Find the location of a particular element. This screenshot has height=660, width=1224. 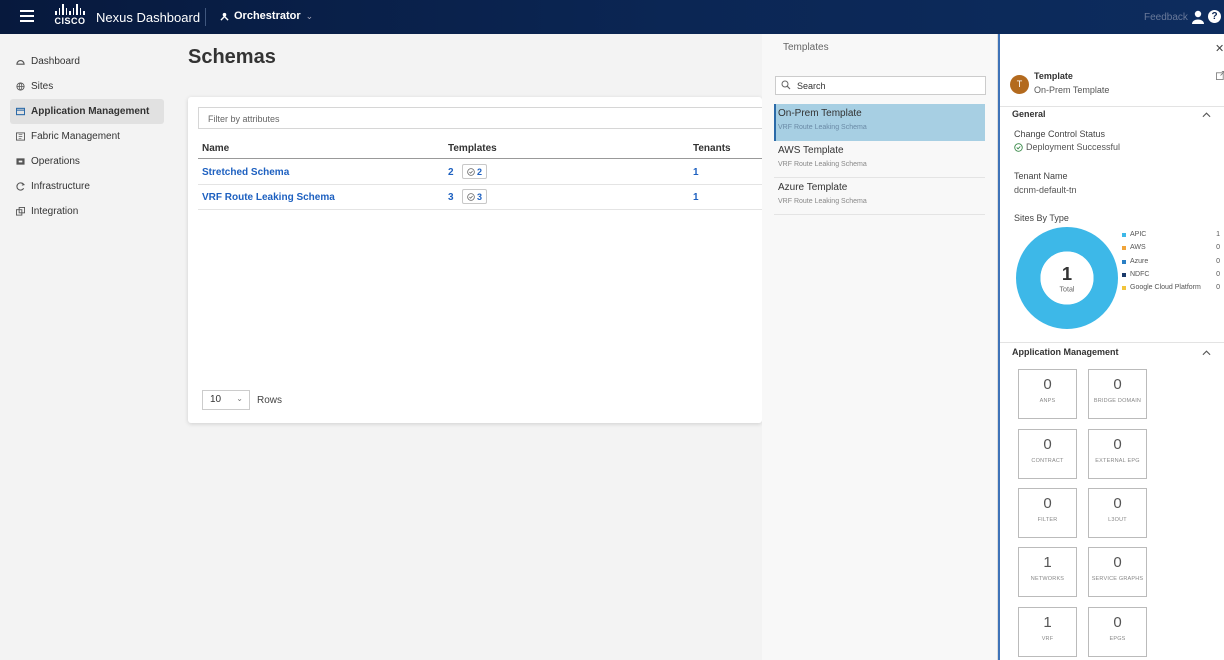

sidebar-item-integration: Integration is located at coordinates (87, 211).